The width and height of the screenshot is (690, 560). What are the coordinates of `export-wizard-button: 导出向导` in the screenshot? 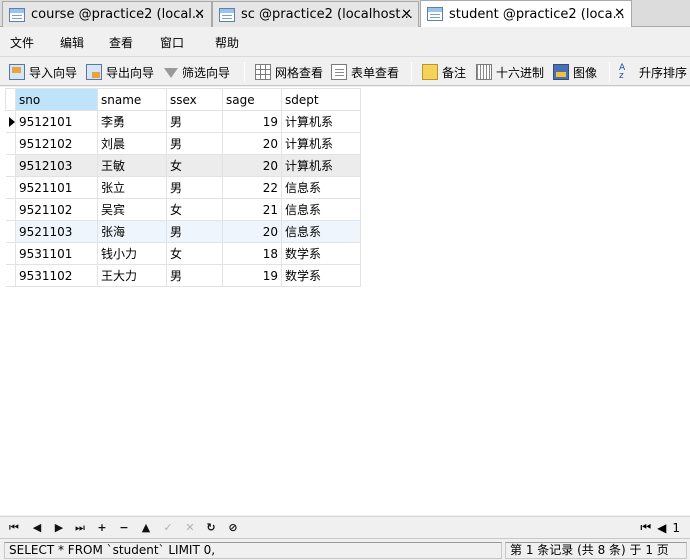 It's located at (120, 72).